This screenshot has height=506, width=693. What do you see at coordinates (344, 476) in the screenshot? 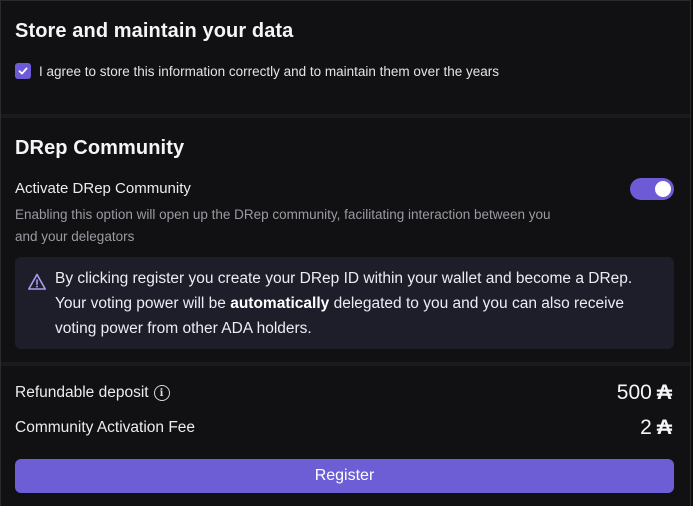
I see `register-button: Register` at bounding box center [344, 476].